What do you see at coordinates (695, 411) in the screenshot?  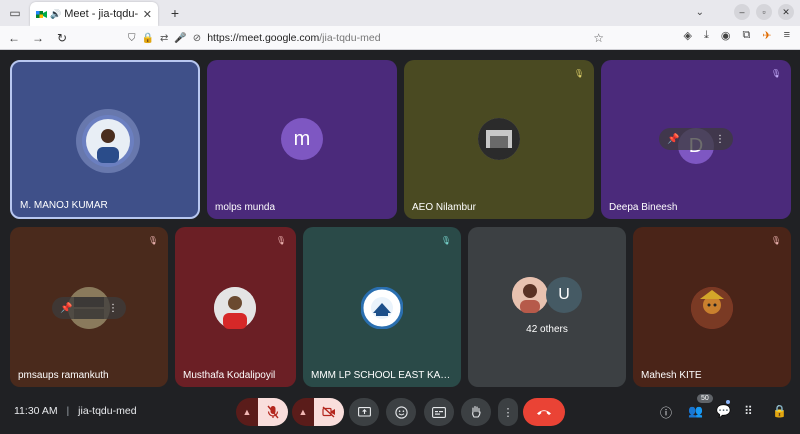 I see `people-icon: 👥` at bounding box center [695, 411].